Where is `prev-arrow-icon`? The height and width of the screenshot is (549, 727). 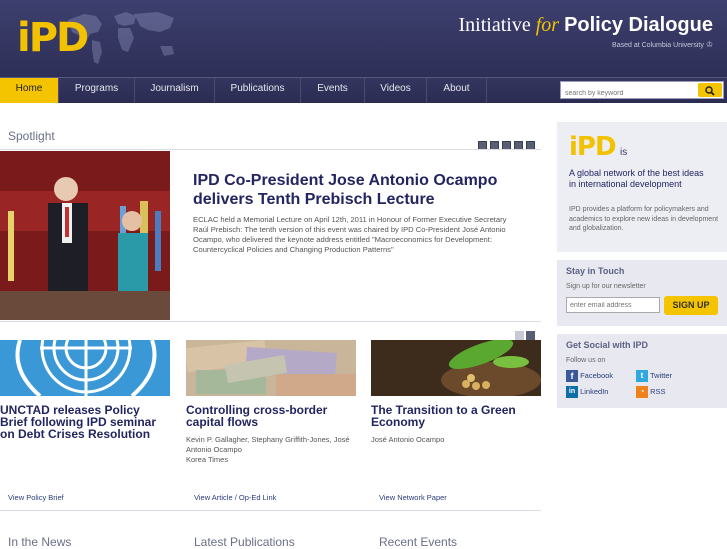 prev-arrow-icon is located at coordinates (519, 335).